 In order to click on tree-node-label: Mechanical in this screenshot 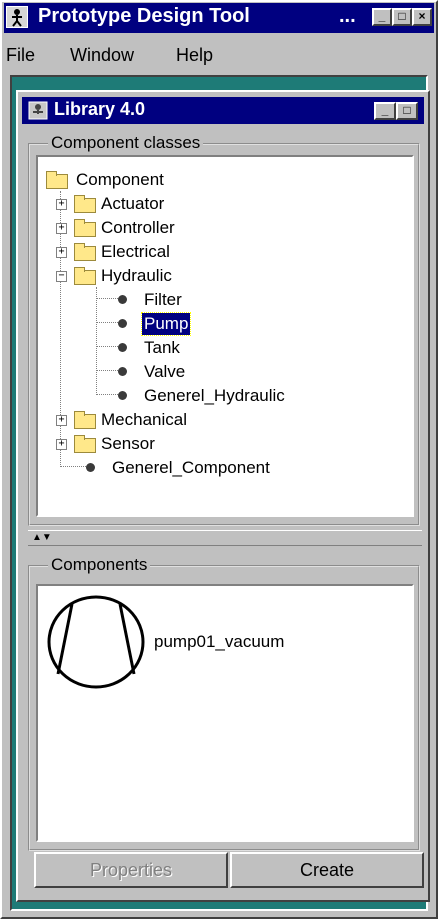, I will do `click(144, 419)`.